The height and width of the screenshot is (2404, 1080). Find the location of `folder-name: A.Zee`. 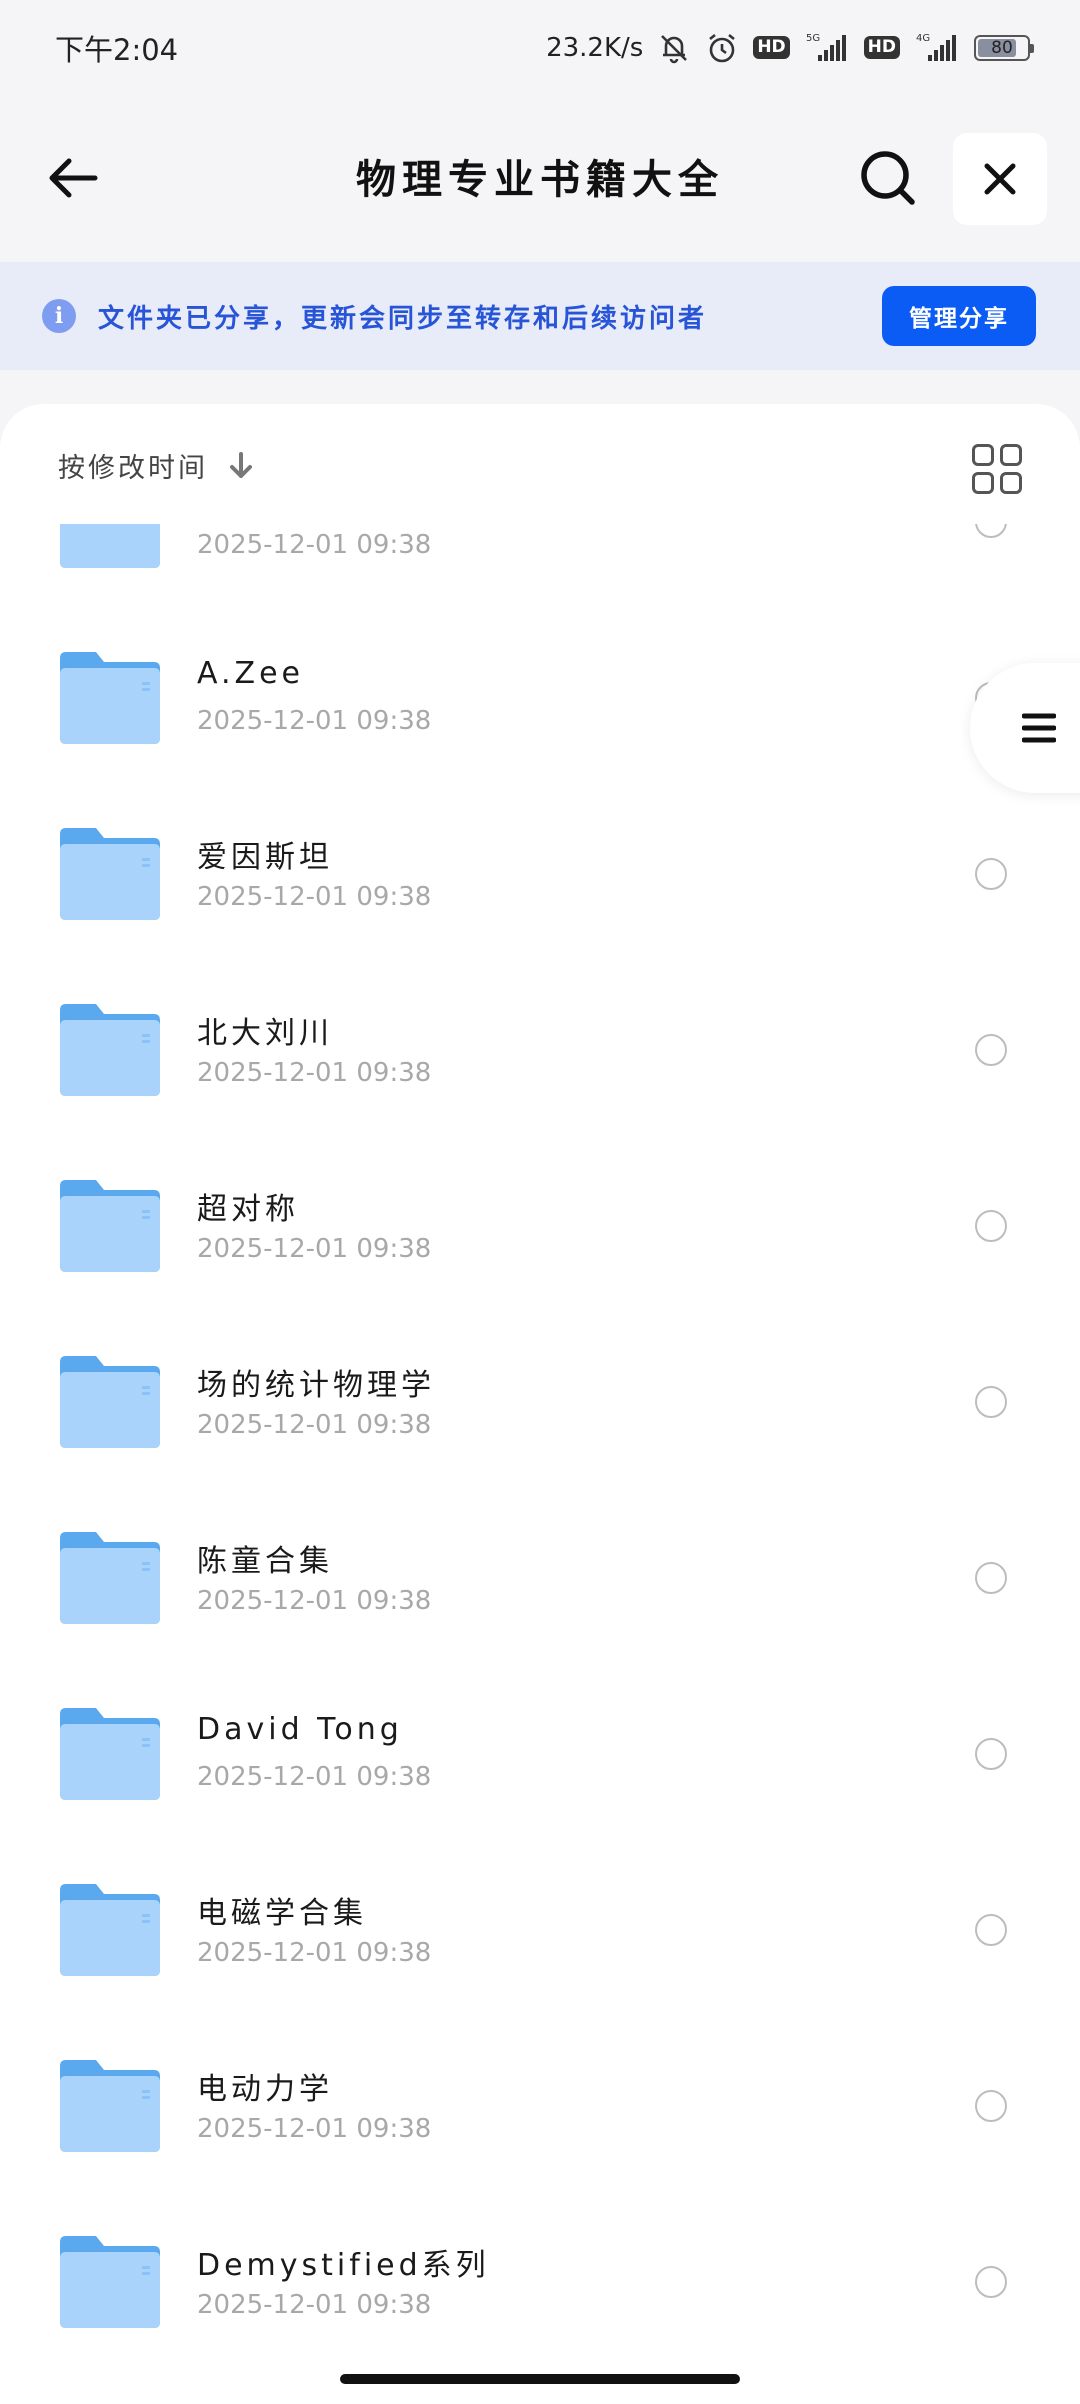

folder-name: A.Zee is located at coordinates (250, 673).